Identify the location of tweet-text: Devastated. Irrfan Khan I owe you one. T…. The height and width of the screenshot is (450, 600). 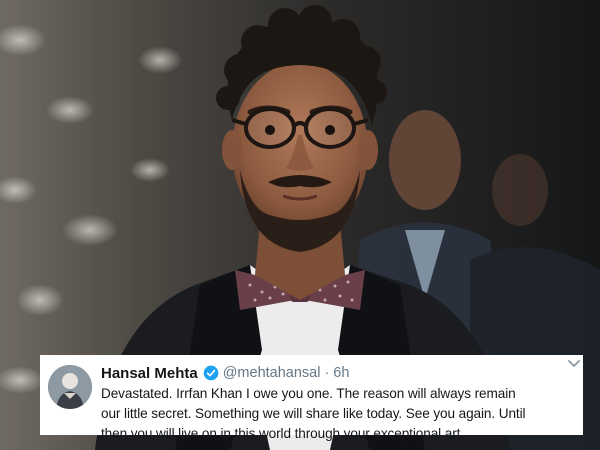
(340, 414).